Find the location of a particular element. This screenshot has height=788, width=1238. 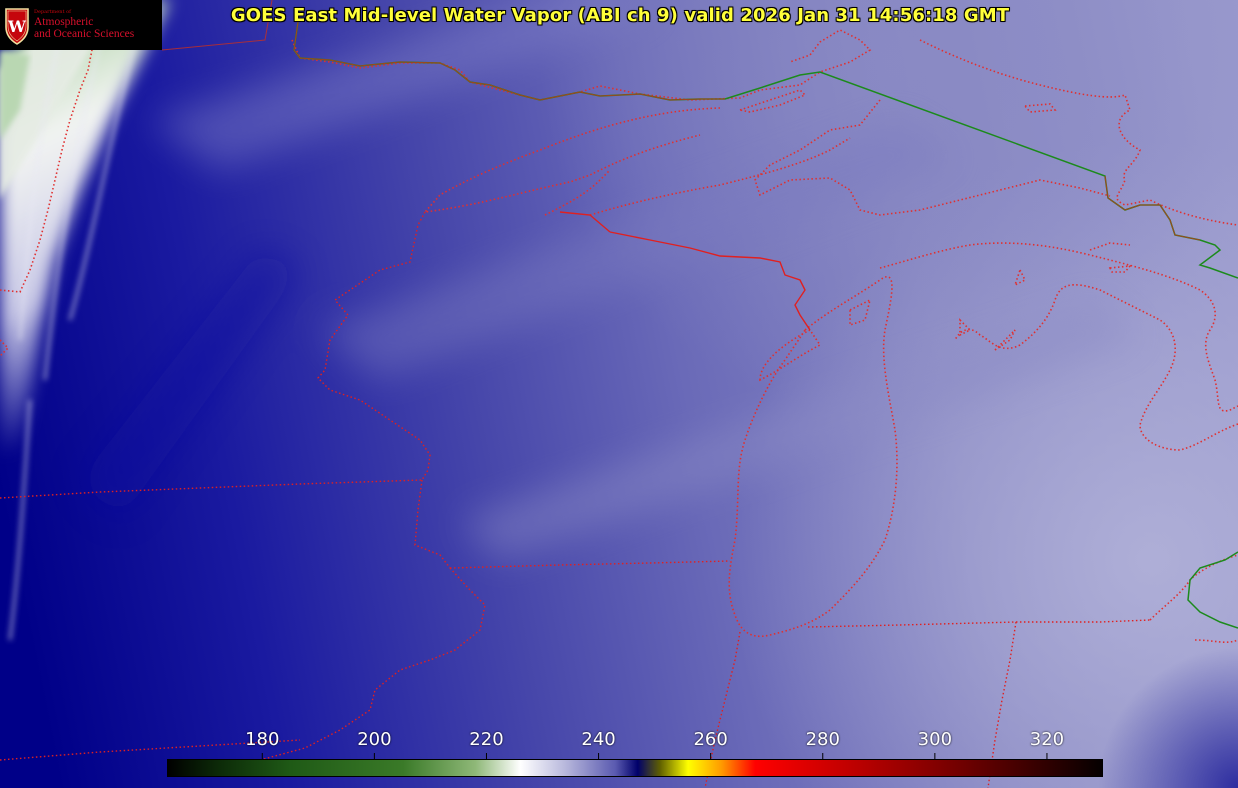

colorbar-tick-label: 180 is located at coordinates (262, 739).